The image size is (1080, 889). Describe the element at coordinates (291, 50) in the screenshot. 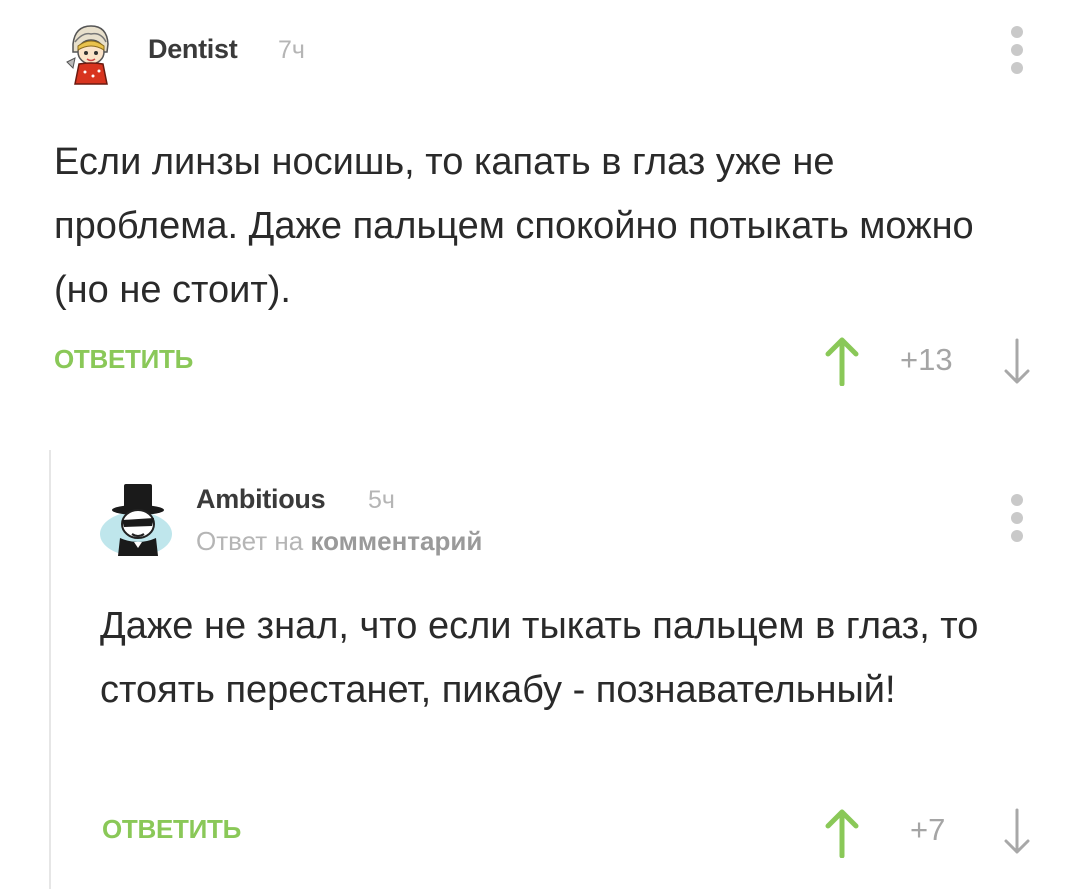

I see `timestamp: 7ч` at that location.